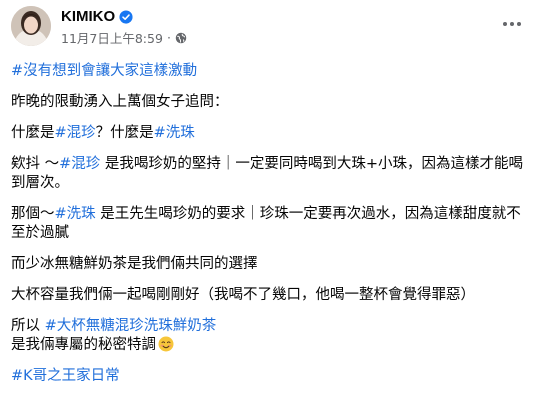 This screenshot has width=534, height=402. Describe the element at coordinates (131, 326) in the screenshot. I see `hashtag-link: #大杯無糖混珍洗珠鮮奶茶` at that location.